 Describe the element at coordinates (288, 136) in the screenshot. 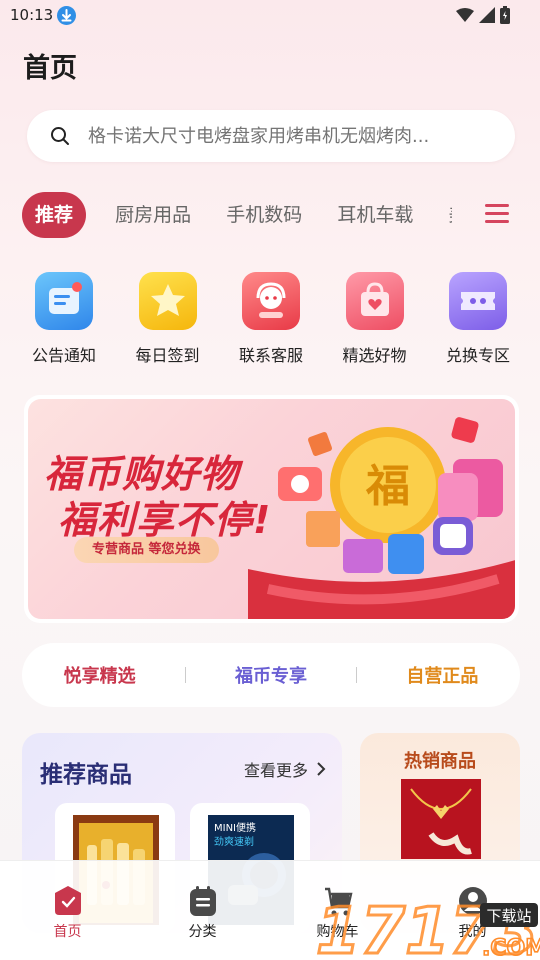

I see `search-input` at that location.